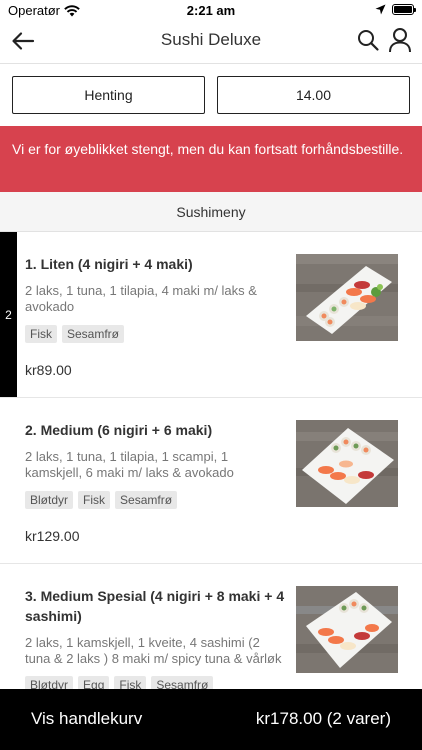  I want to click on user-icon, so click(400, 40).